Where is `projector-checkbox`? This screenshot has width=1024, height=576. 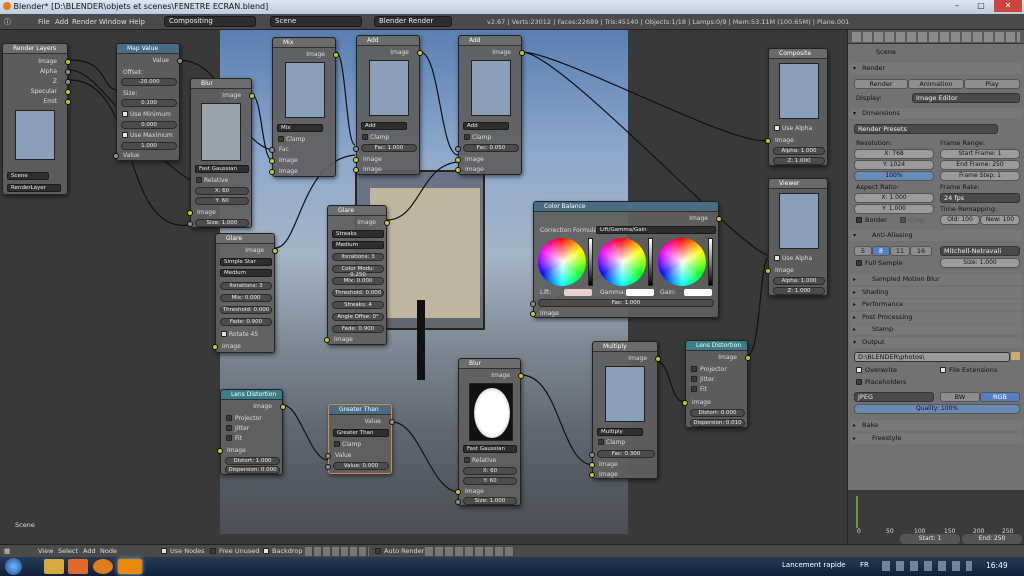 projector-checkbox is located at coordinates (694, 369).